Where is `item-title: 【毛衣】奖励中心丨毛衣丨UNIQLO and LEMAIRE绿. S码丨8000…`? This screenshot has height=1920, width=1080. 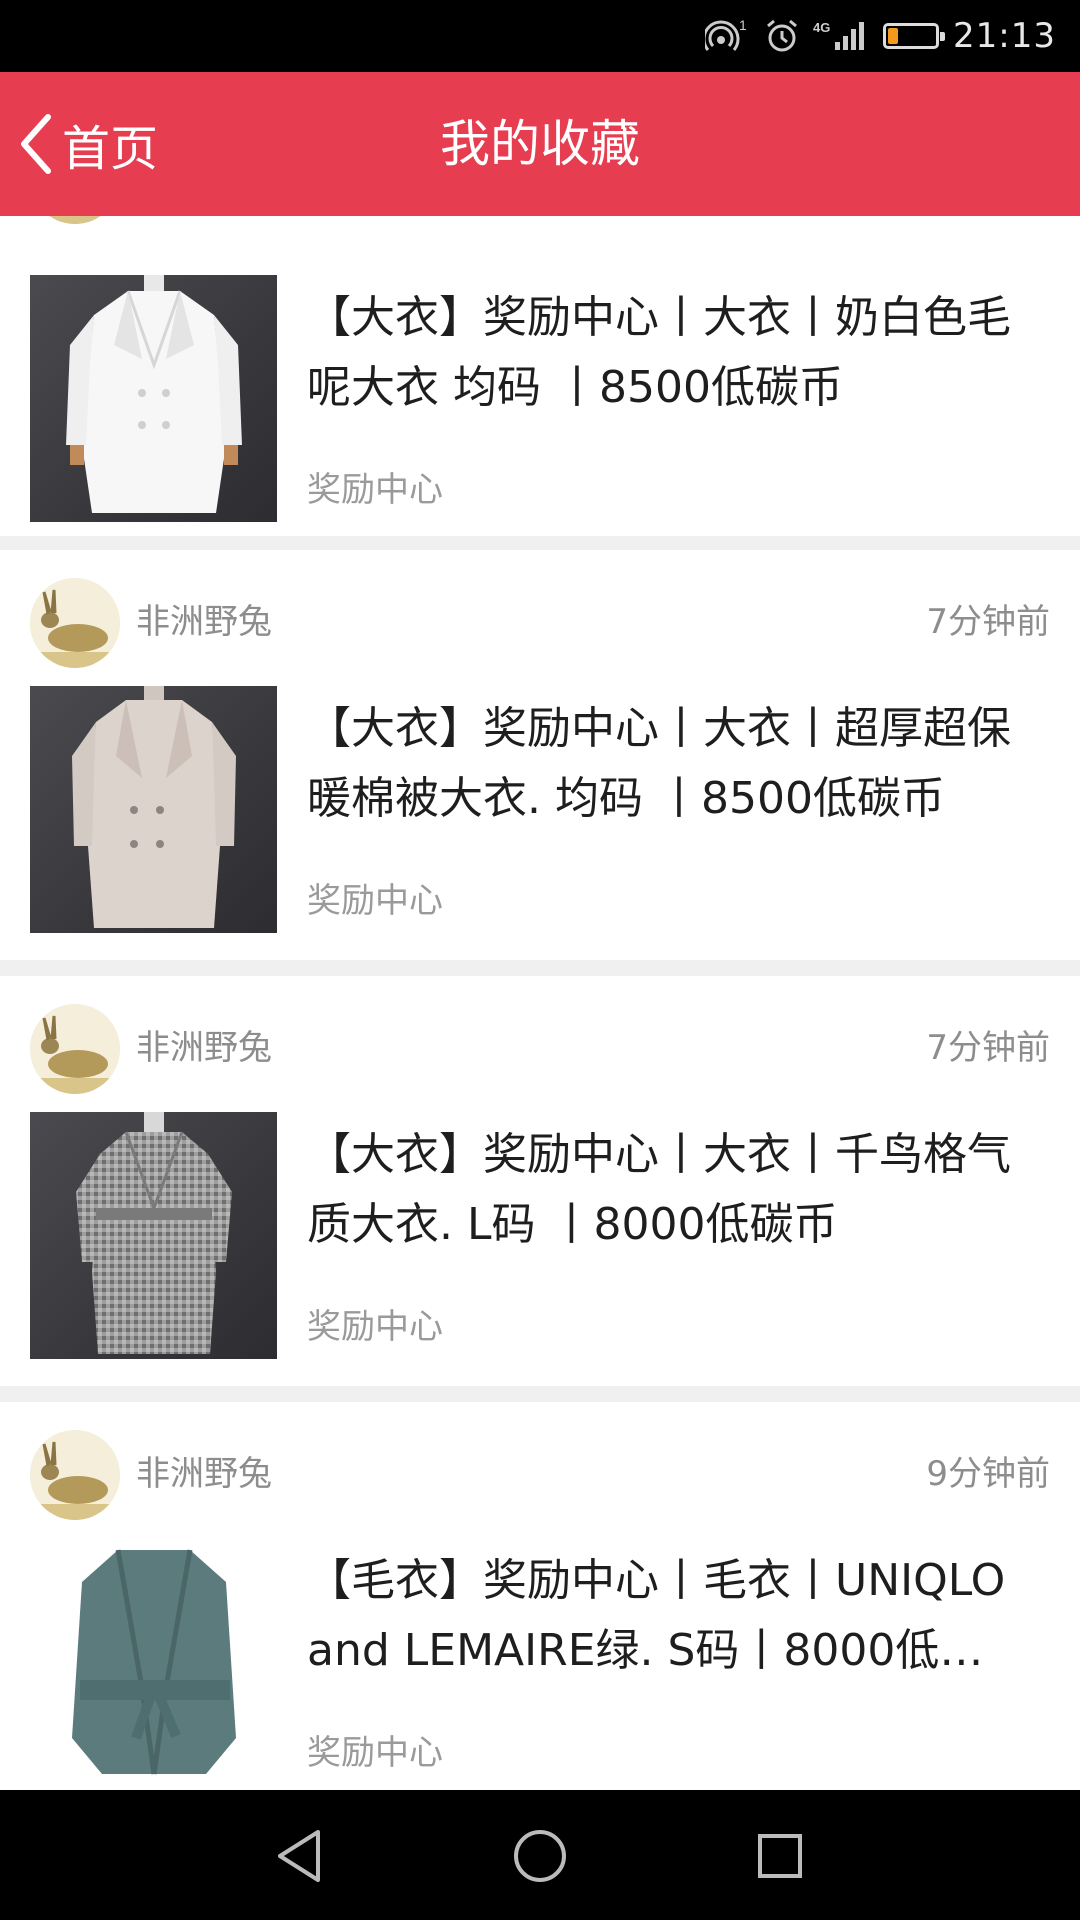 item-title: 【毛衣】奖励中心丨毛衣丨UNIQLO and LEMAIRE绿. S码丨8000… is located at coordinates (656, 1615).